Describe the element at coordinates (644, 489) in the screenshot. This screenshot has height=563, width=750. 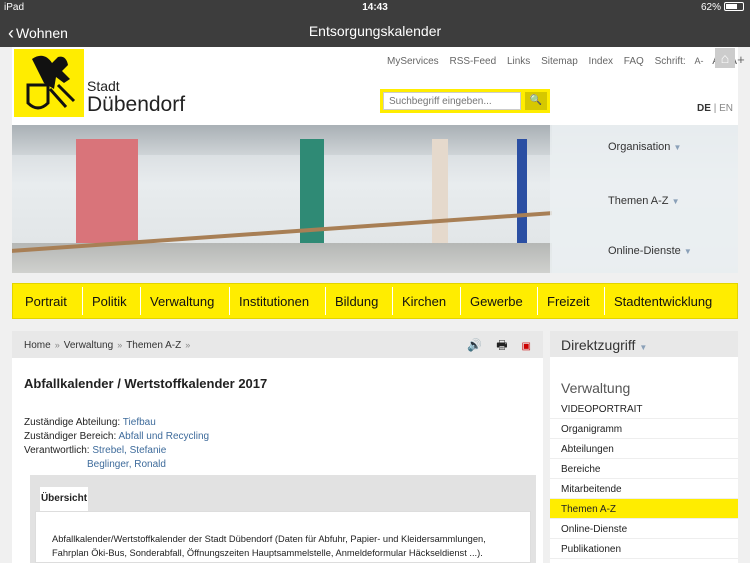
I see `sidebar-item-mitarbeitende: Mitarbeitende` at that location.